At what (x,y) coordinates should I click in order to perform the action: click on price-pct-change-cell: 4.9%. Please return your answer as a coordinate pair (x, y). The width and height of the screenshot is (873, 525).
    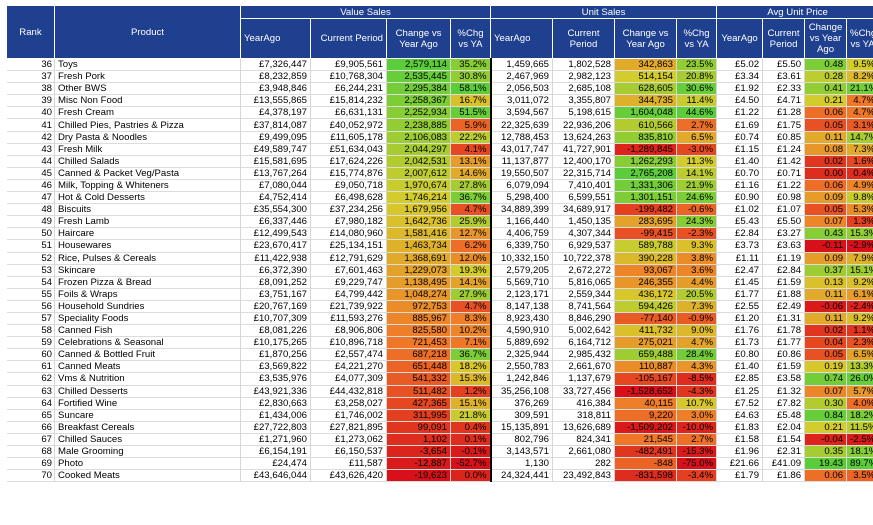
    Looking at the image, I should click on (859, 185).